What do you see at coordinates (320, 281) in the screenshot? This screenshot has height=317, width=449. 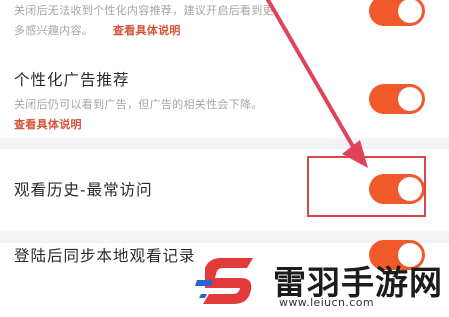 I see `watermark: 雷羽手游网 www.leiucn.com` at bounding box center [320, 281].